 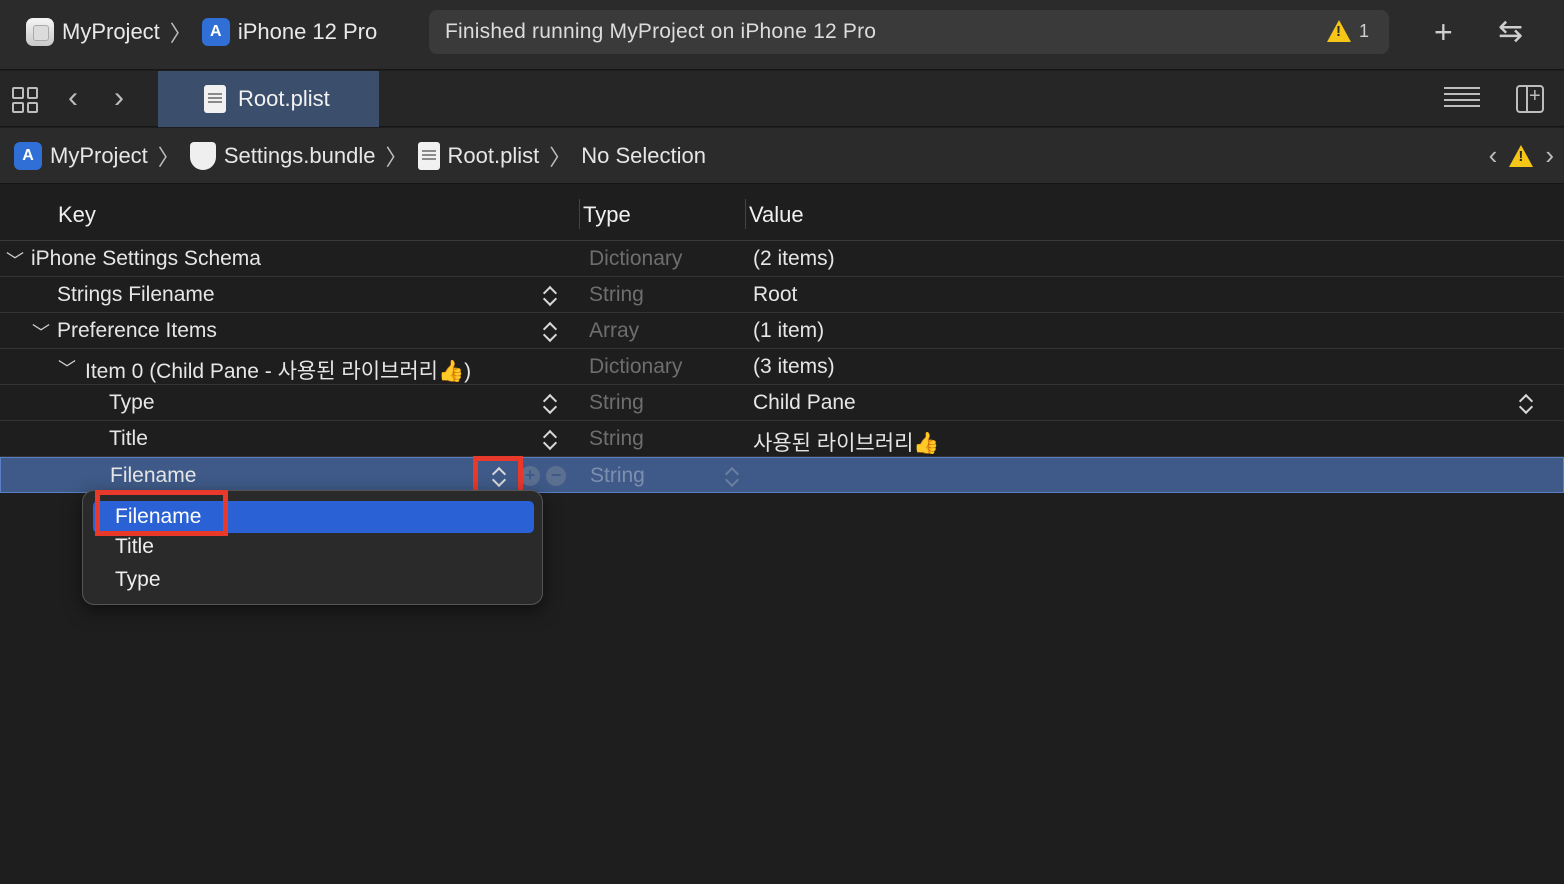 I want to click on next-issue-button: ›, so click(x=1549, y=155).